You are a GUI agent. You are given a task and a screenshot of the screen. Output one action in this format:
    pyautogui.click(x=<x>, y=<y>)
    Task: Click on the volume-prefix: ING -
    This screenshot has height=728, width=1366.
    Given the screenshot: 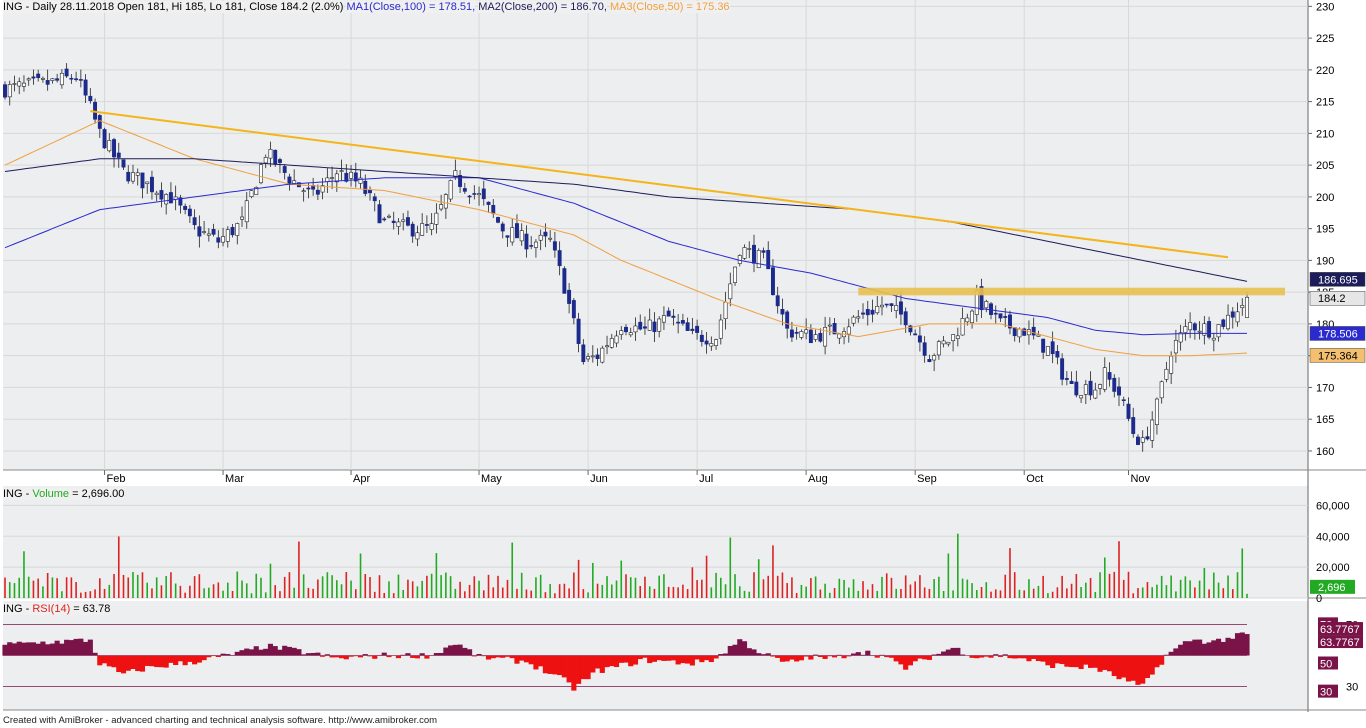 What is the action you would take?
    pyautogui.click(x=18, y=494)
    